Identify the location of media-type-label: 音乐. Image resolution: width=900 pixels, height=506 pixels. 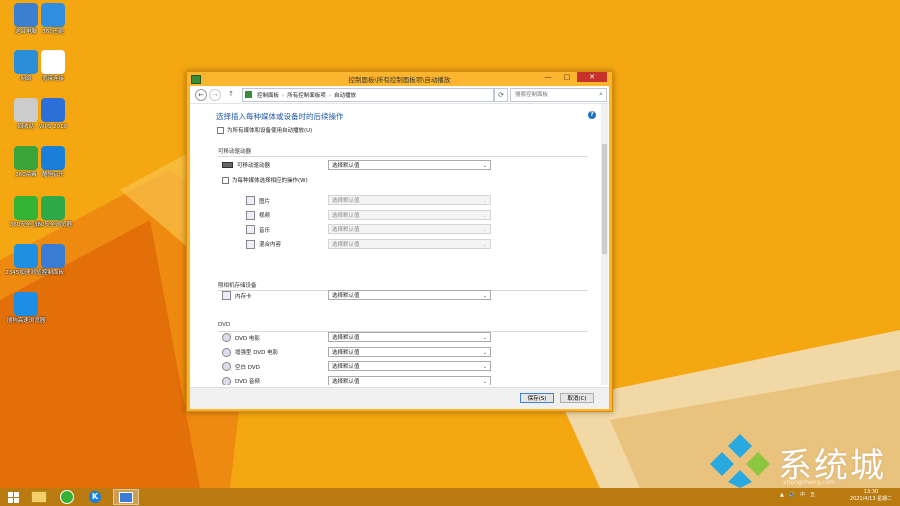
(265, 230).